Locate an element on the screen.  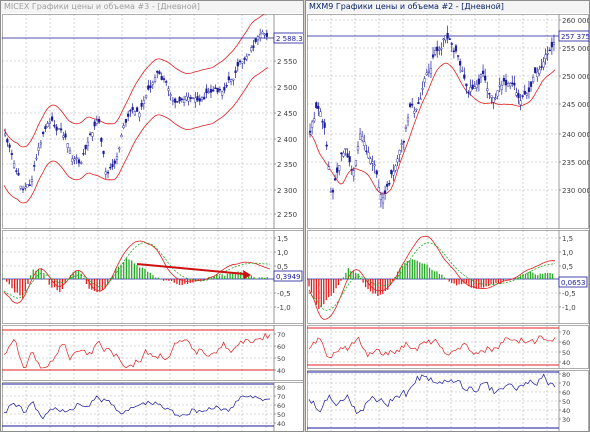
macd-pane-right: 1,5 1,0 0,5 -0,5 -1,0 0,0653 is located at coordinates (448, 277).